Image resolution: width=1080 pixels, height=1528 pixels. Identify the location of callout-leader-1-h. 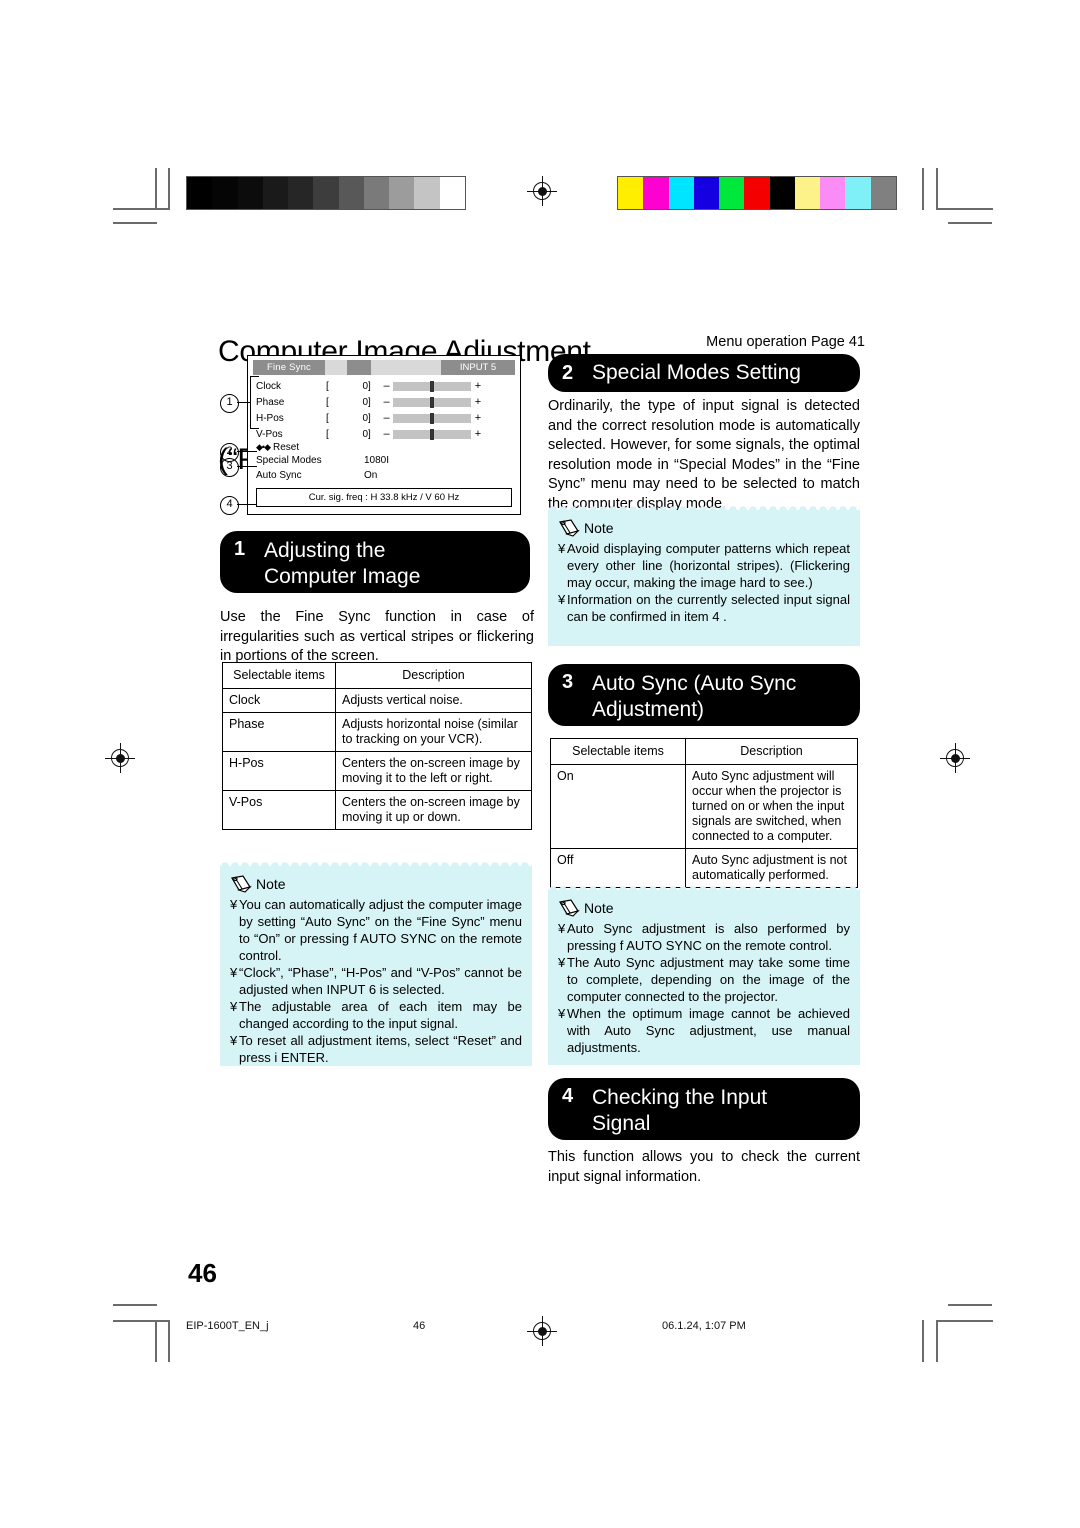
(244, 403).